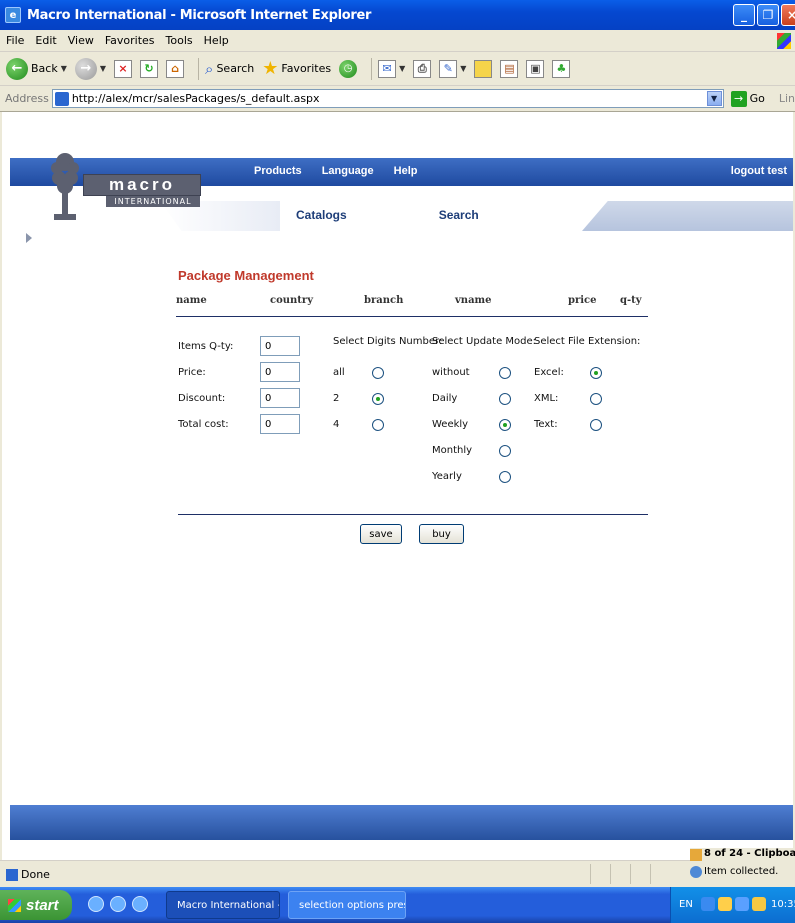 The height and width of the screenshot is (923, 795). I want to click on close-button: ×, so click(788, 15).